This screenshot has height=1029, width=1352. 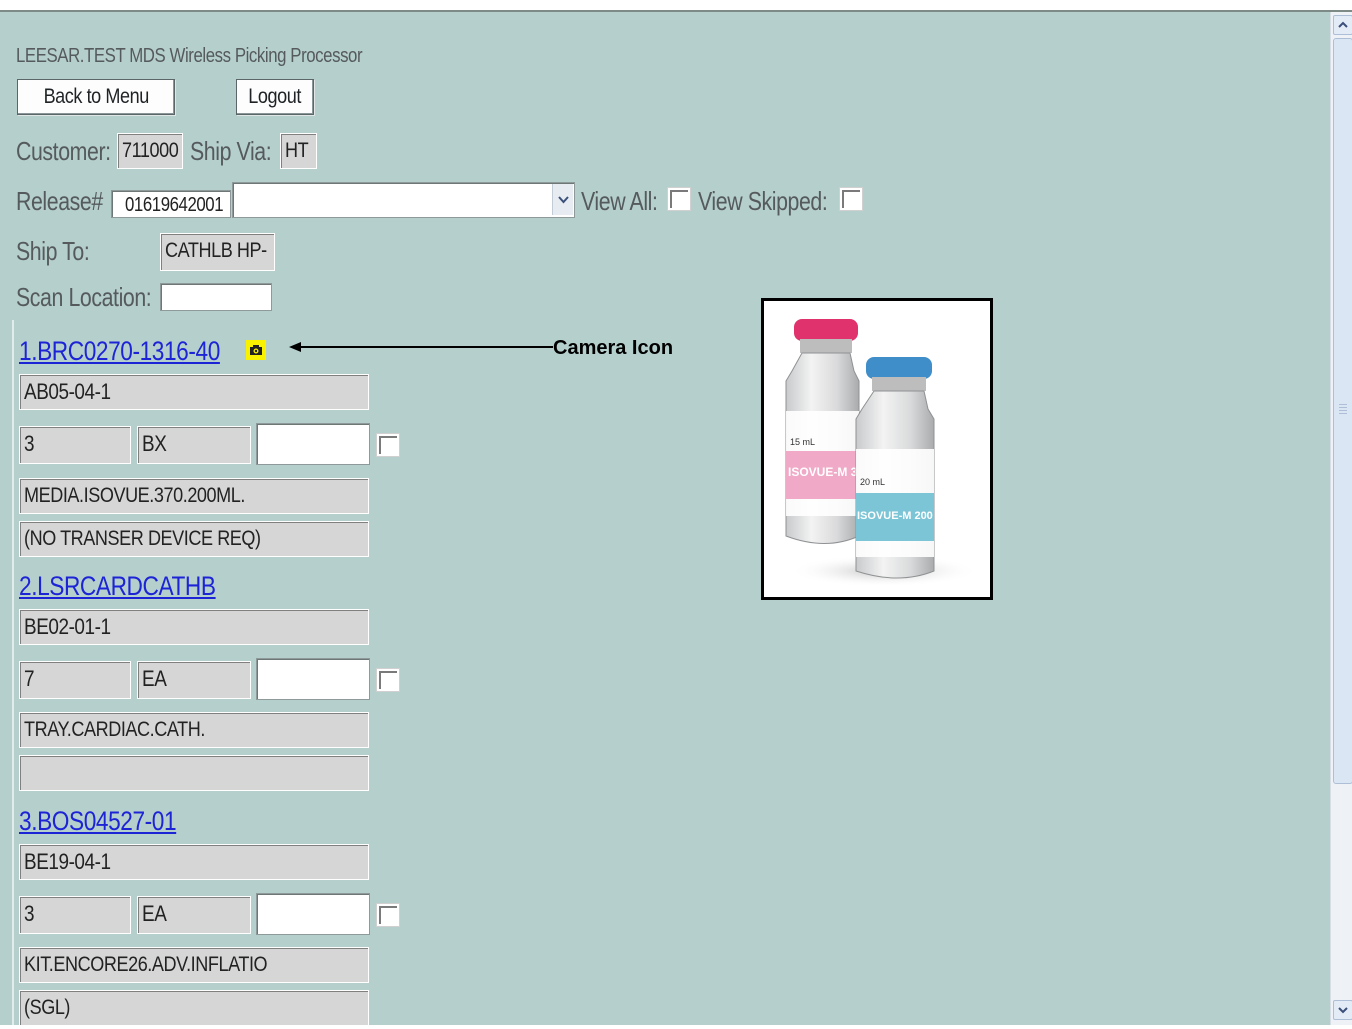 What do you see at coordinates (872, 482) in the screenshot?
I see `vial2-volume: 20 mL` at bounding box center [872, 482].